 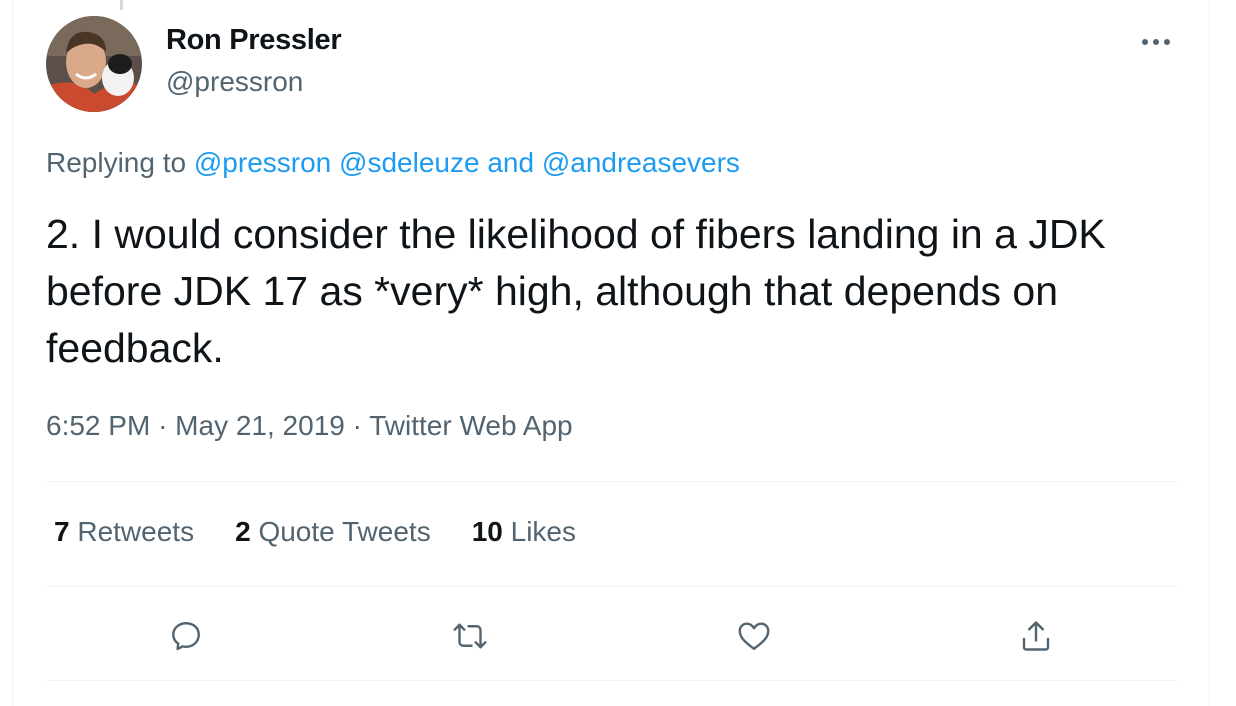 I want to click on quote-tweets-stat: 2 Quote Tweets, so click(x=333, y=532).